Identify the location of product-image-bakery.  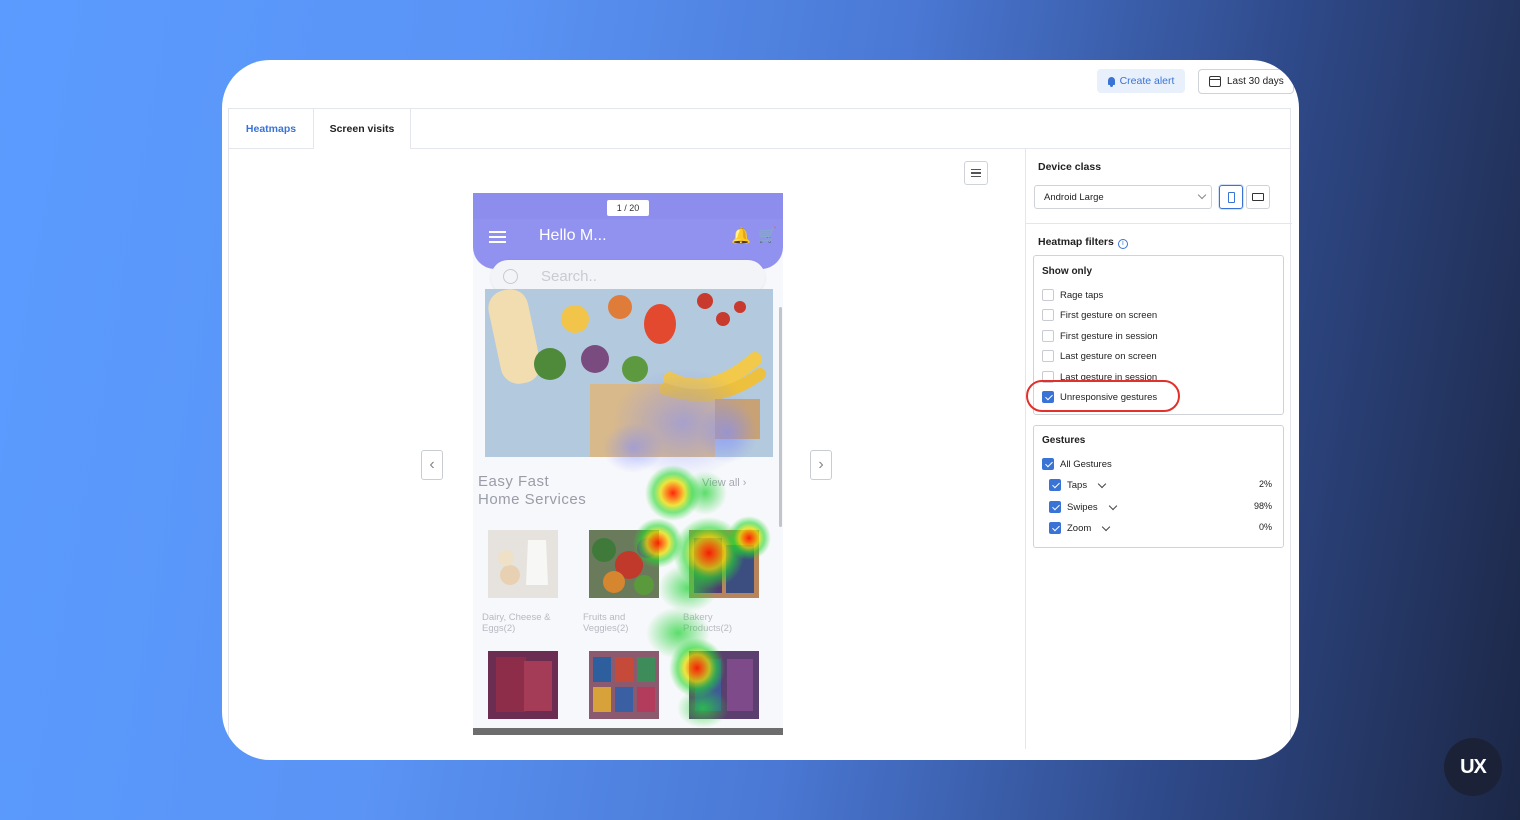
(724, 564).